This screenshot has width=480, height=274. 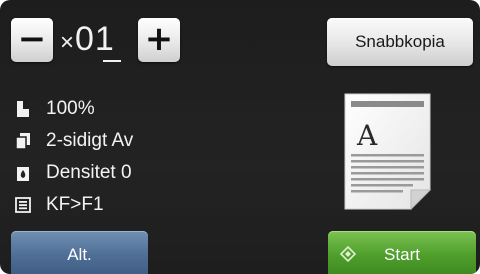 What do you see at coordinates (23, 173) in the screenshot?
I see `density-drop-icon` at bounding box center [23, 173].